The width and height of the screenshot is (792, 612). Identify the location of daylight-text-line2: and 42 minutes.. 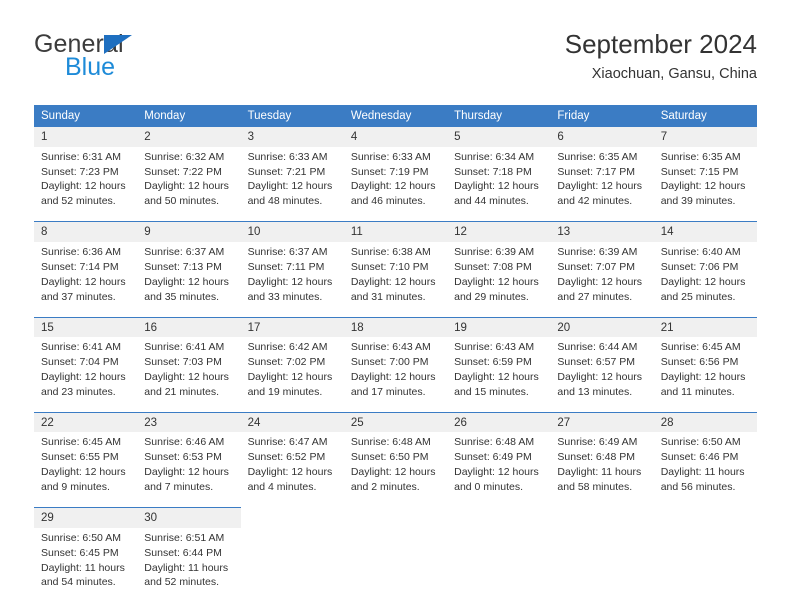
(595, 201).